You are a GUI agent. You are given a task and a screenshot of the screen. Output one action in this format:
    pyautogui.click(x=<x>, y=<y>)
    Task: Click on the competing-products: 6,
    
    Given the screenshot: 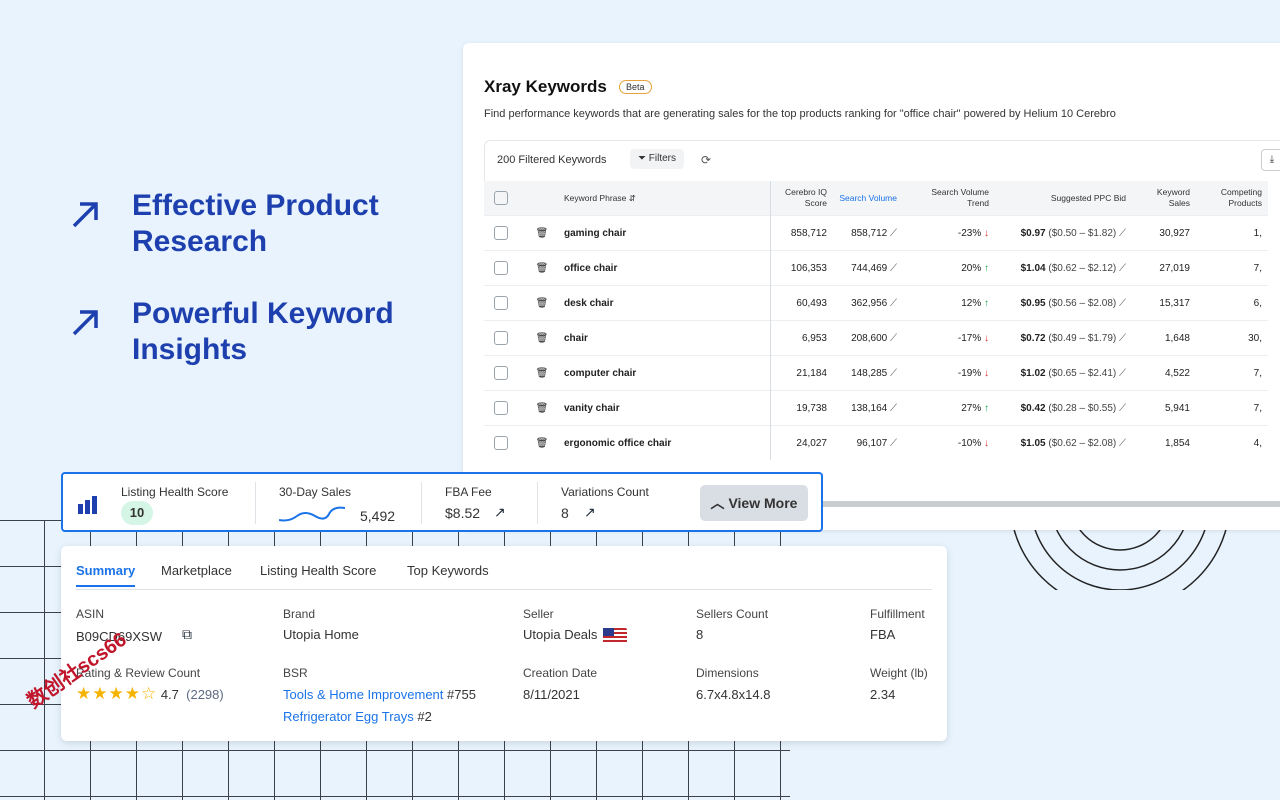 What is the action you would take?
    pyautogui.click(x=1232, y=303)
    